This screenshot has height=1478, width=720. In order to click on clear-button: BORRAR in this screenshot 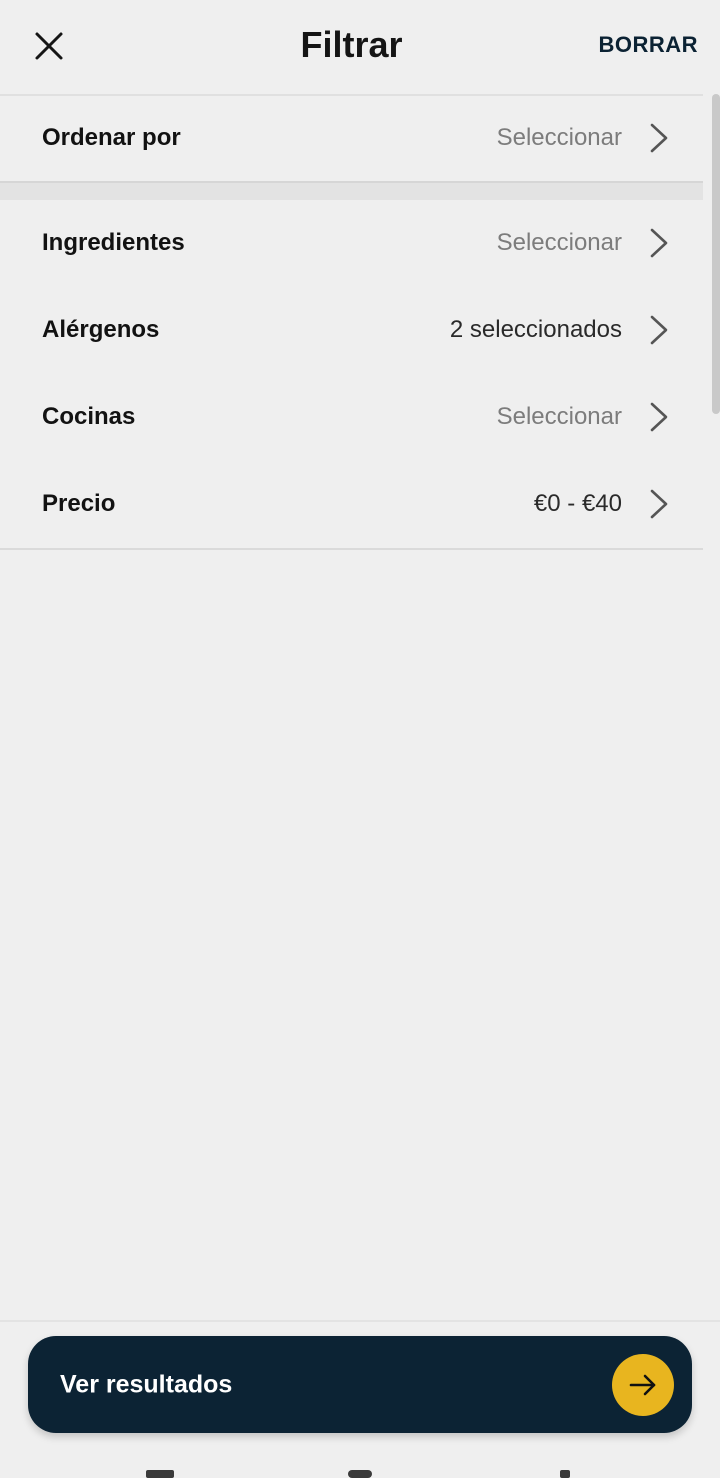, I will do `click(648, 45)`.